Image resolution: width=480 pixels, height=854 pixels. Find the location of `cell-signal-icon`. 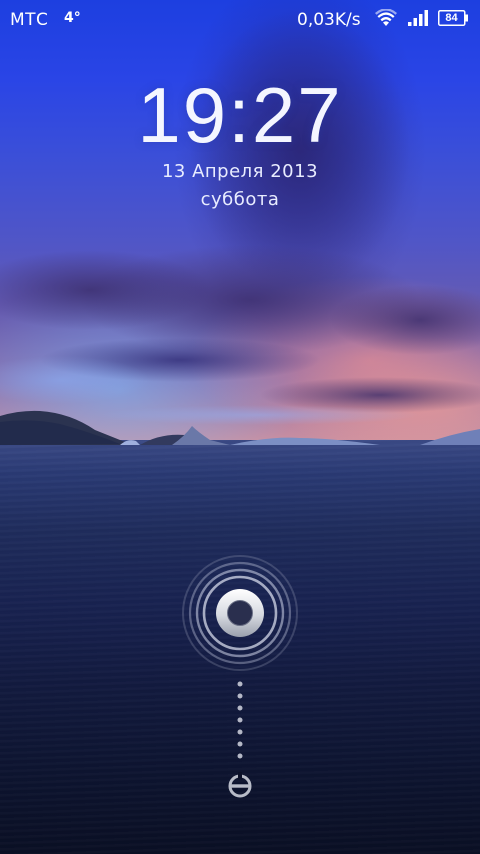

cell-signal-icon is located at coordinates (418, 18).